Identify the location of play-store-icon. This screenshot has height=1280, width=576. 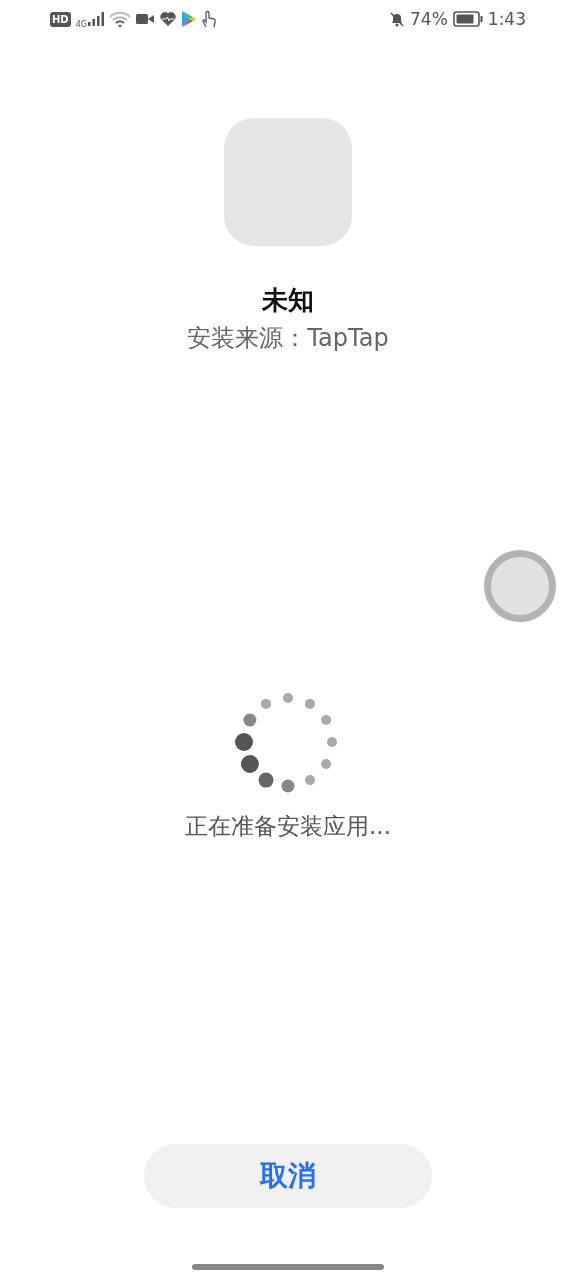
(188, 19).